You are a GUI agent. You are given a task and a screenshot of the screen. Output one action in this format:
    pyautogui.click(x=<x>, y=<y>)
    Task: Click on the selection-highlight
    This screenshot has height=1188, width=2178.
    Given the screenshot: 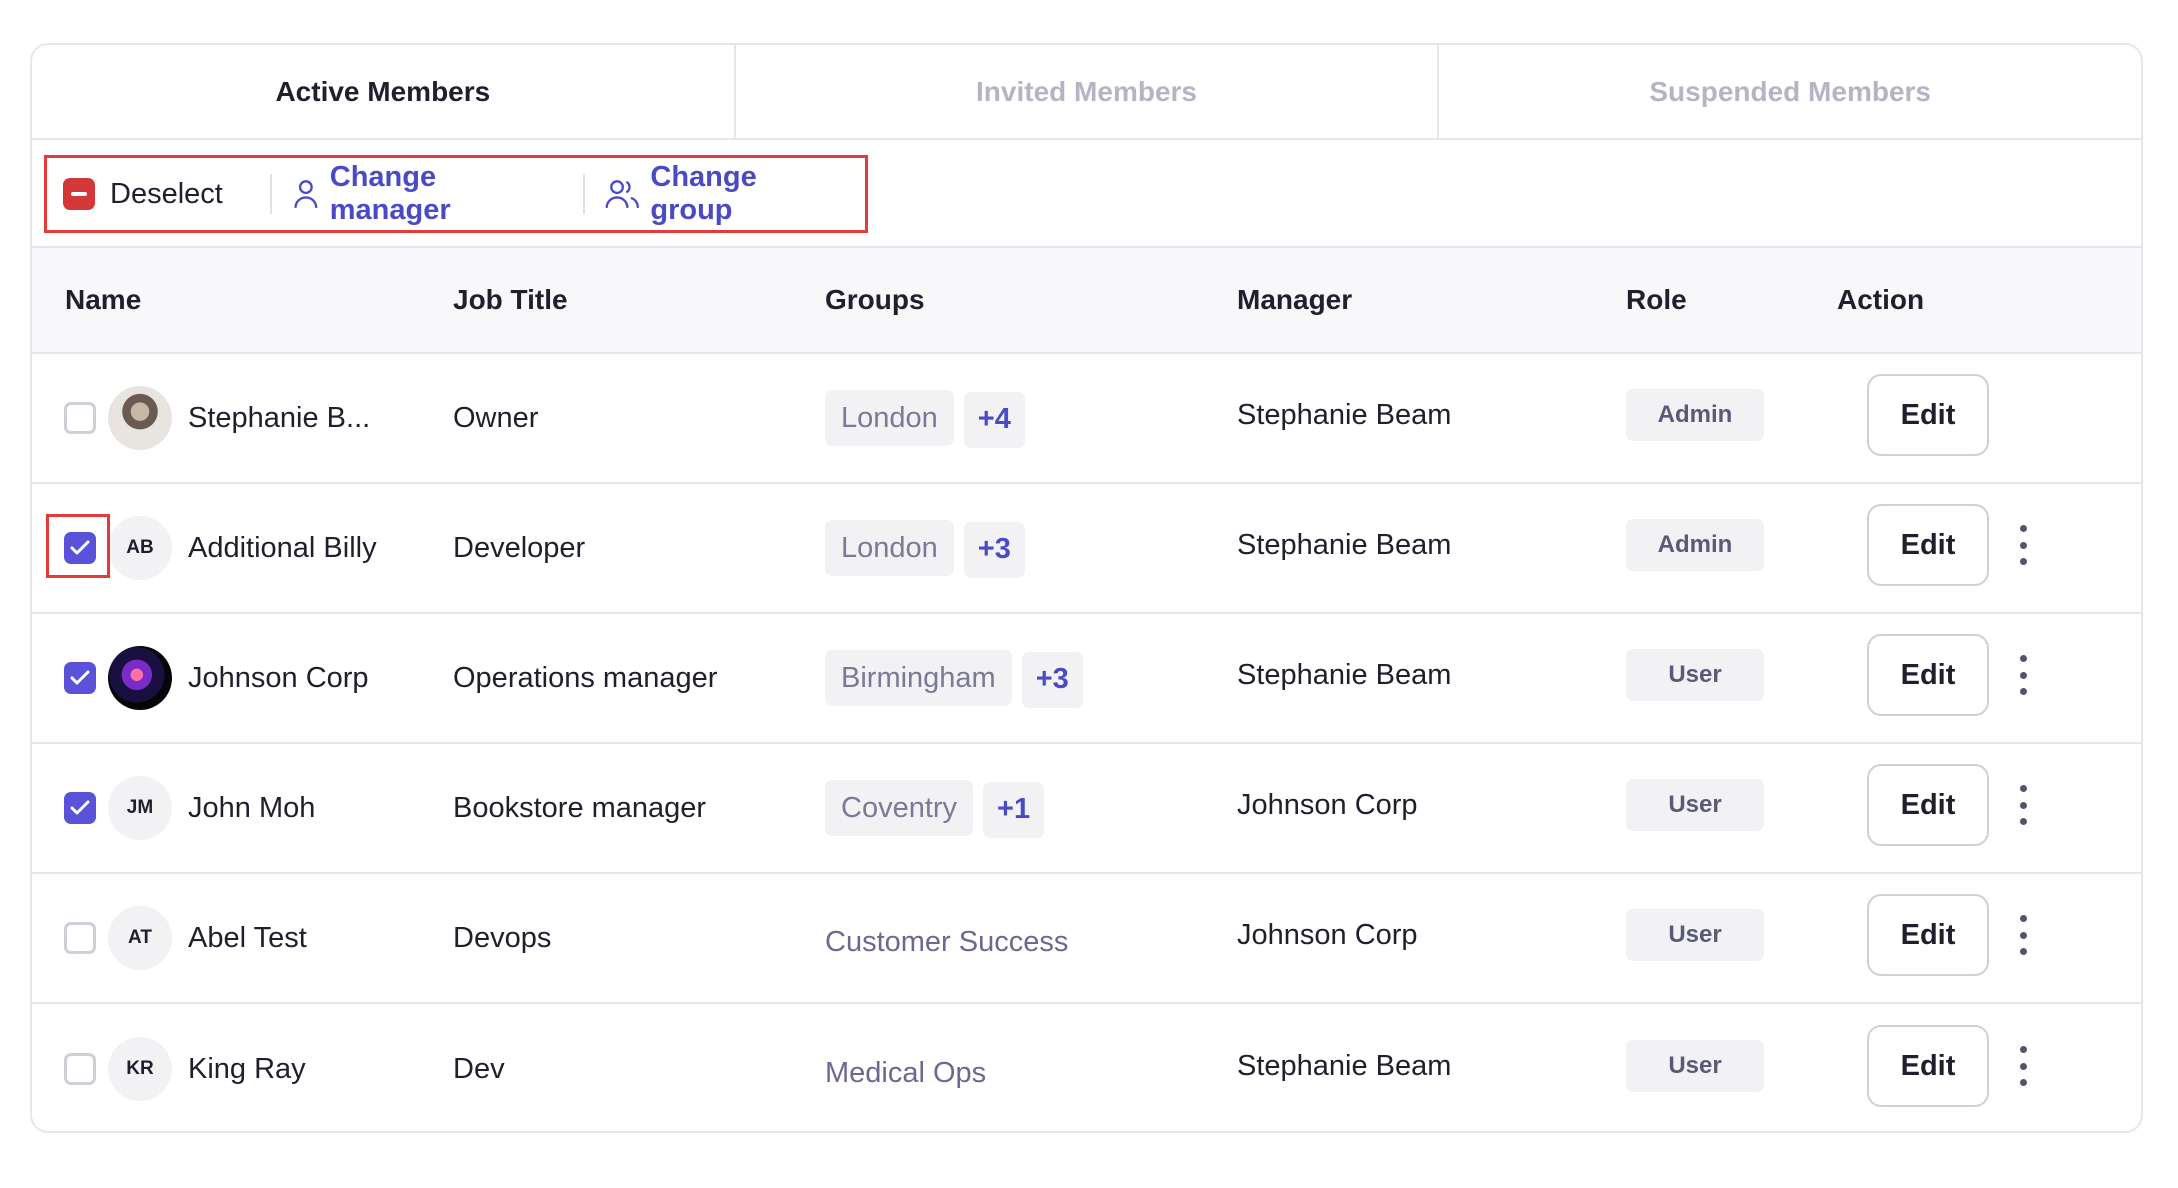 What is the action you would take?
    pyautogui.click(x=78, y=546)
    